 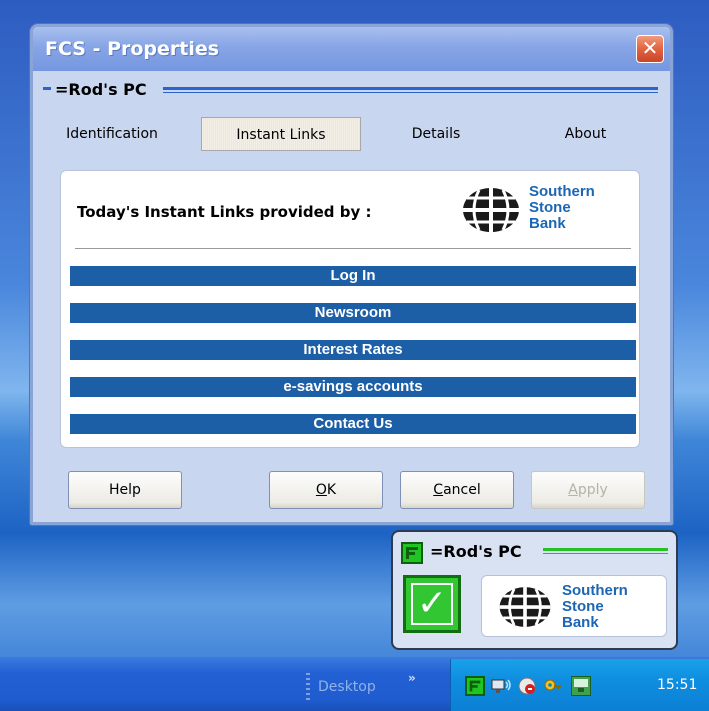 I want to click on widget-logo-text: Southern Stone Bank, so click(x=595, y=607).